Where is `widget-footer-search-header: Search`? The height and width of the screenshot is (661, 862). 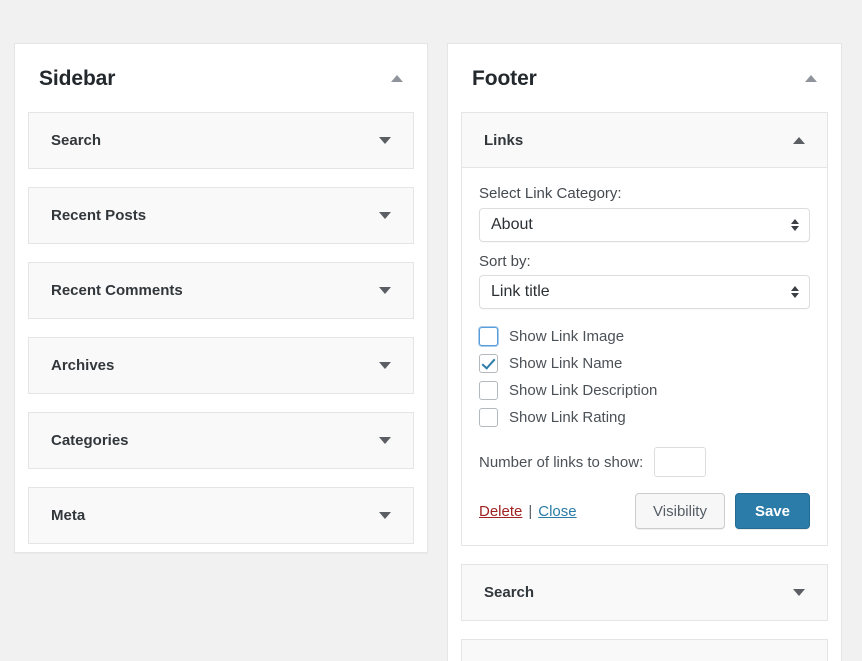 widget-footer-search-header: Search is located at coordinates (644, 592).